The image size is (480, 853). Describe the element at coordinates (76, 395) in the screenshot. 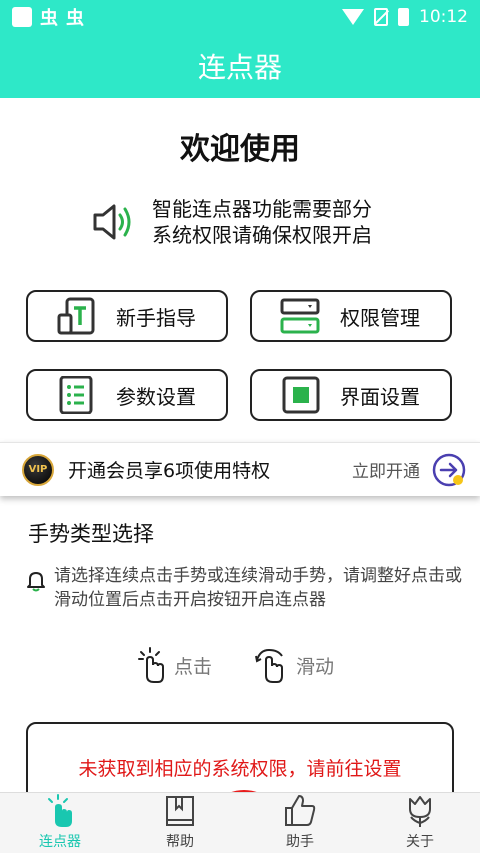

I see `parameters-icon` at that location.